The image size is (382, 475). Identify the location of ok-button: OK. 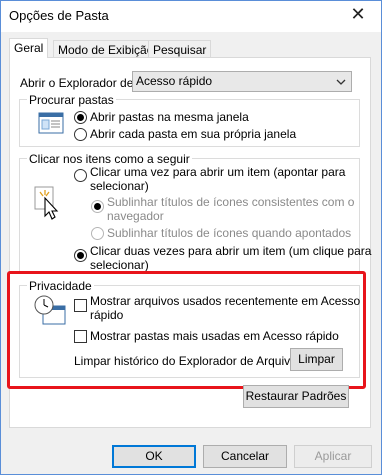
(154, 456).